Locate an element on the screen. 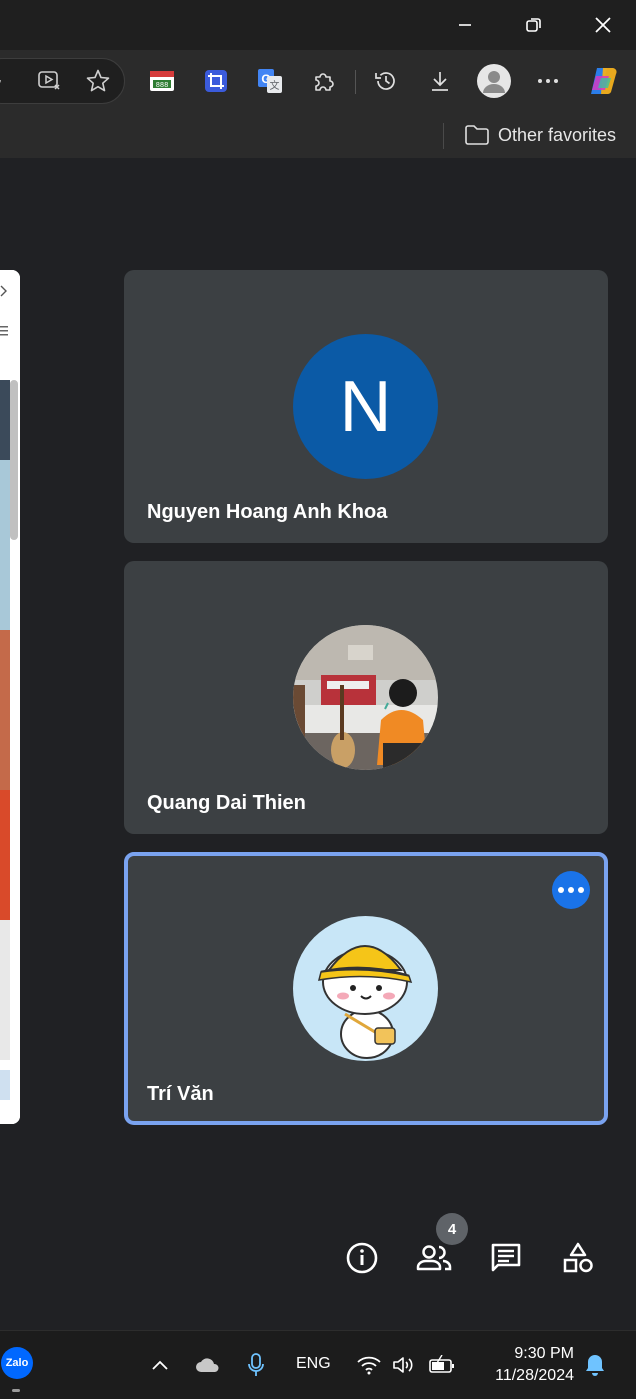  participant-name: Trí Văn is located at coordinates (180, 1094).